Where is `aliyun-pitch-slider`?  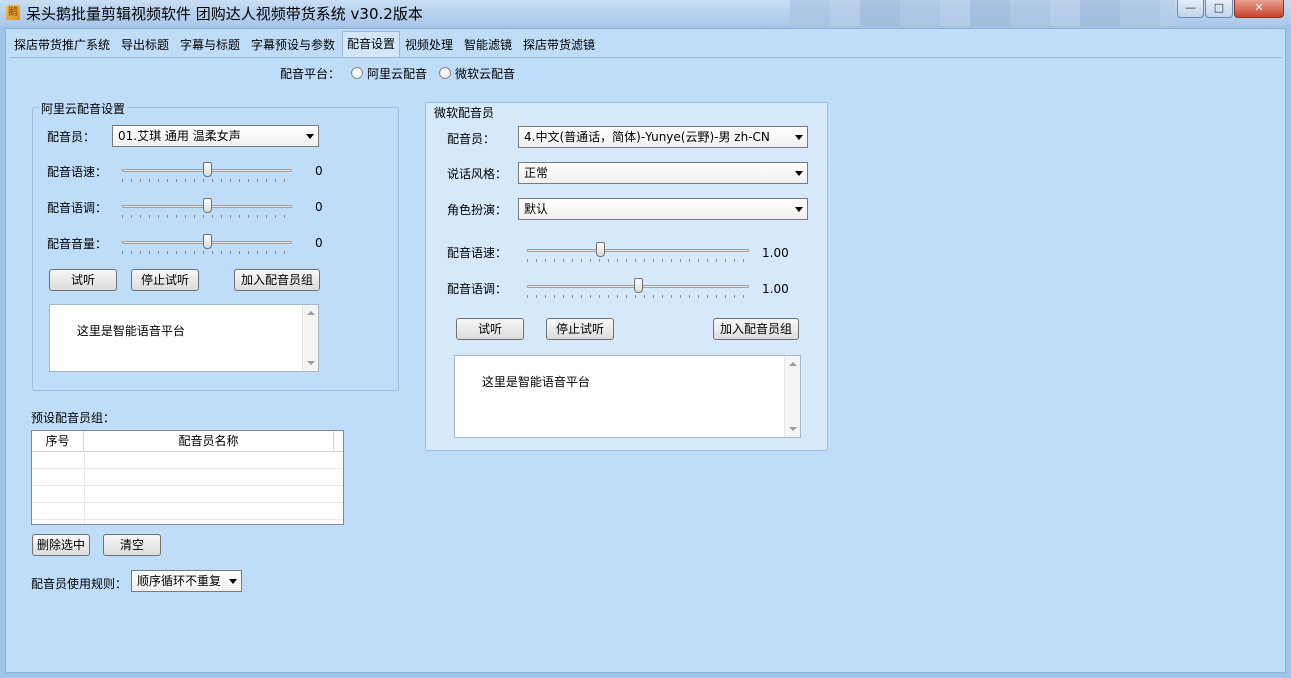
aliyun-pitch-slider is located at coordinates (207, 209).